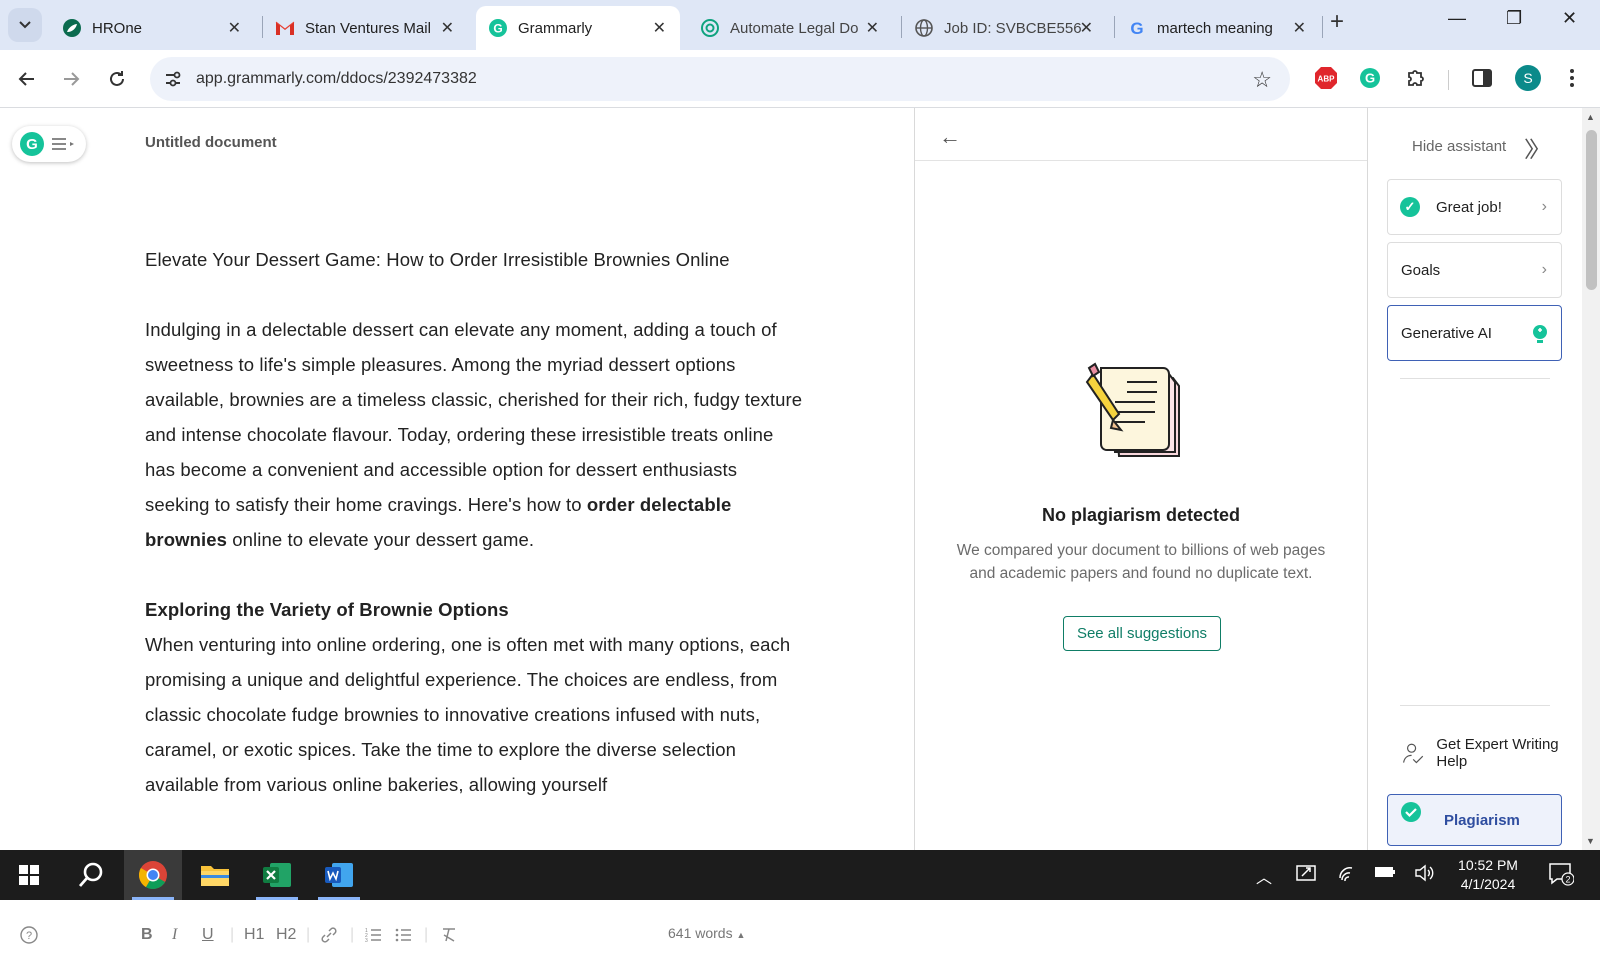 The width and height of the screenshot is (1600, 958). I want to click on heading1-button: H1, so click(254, 935).